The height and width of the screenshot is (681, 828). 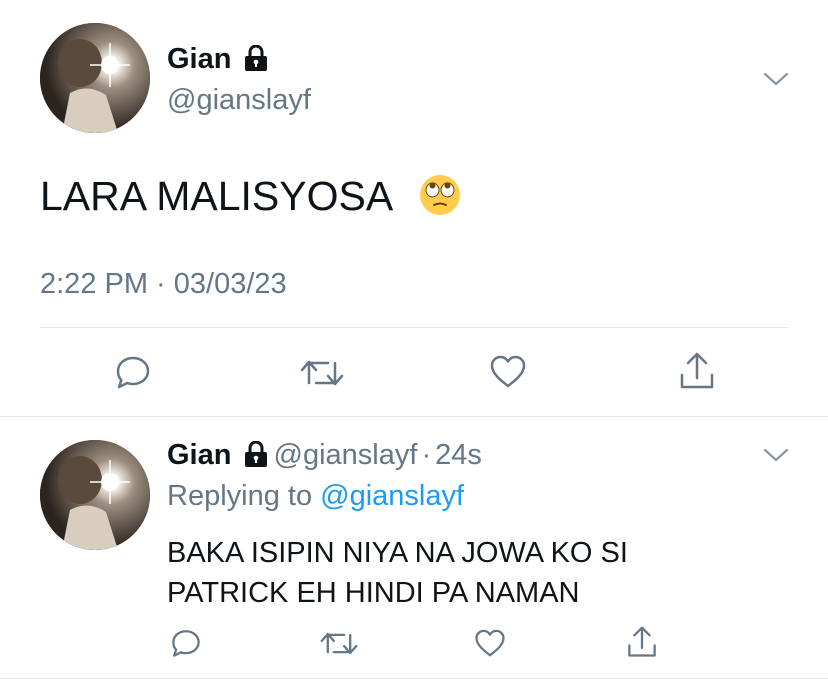 I want to click on bottom-divider, so click(x=414, y=678).